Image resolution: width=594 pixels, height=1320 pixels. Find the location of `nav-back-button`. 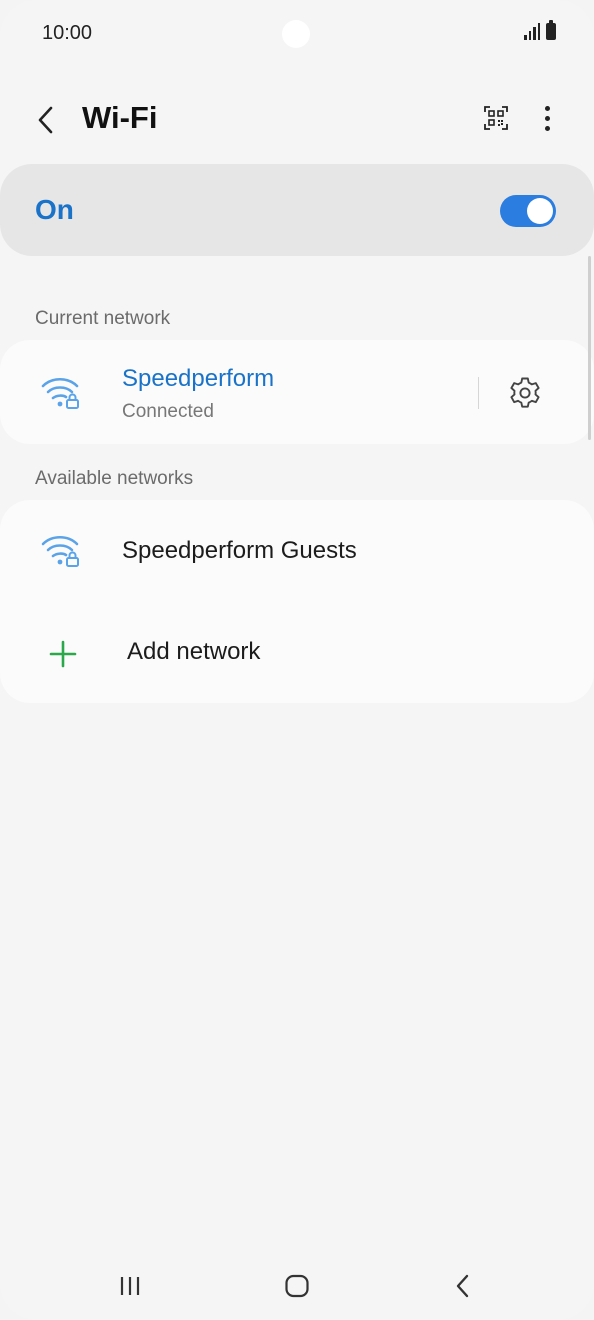

nav-back-button is located at coordinates (463, 1286).